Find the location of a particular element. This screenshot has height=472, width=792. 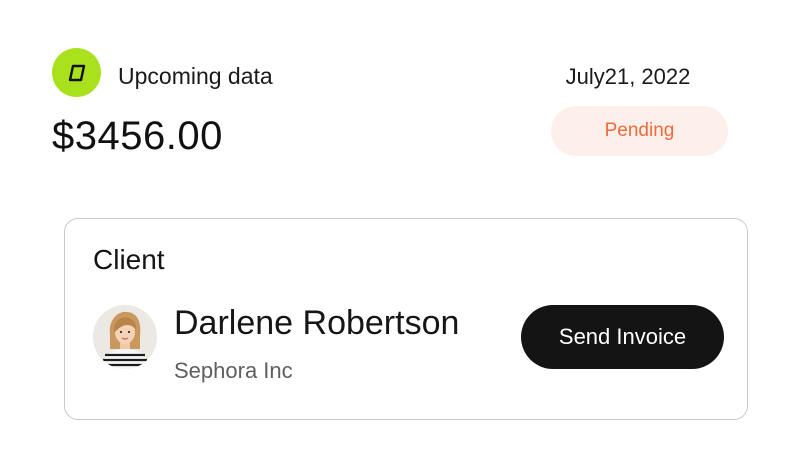

client-company: Sephora Inc is located at coordinates (233, 370).